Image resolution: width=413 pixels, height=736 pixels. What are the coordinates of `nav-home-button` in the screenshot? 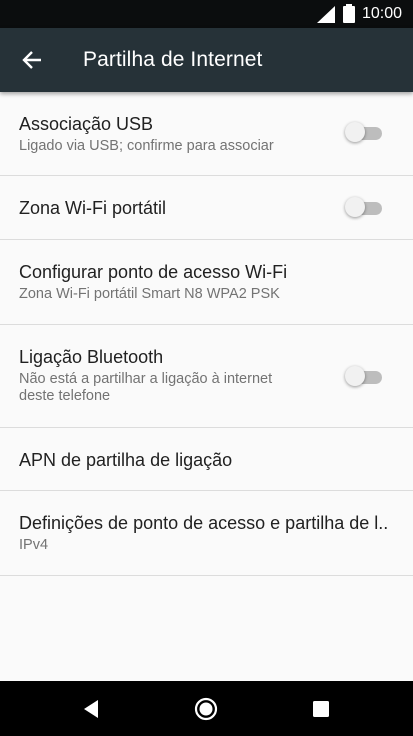 It's located at (206, 709).